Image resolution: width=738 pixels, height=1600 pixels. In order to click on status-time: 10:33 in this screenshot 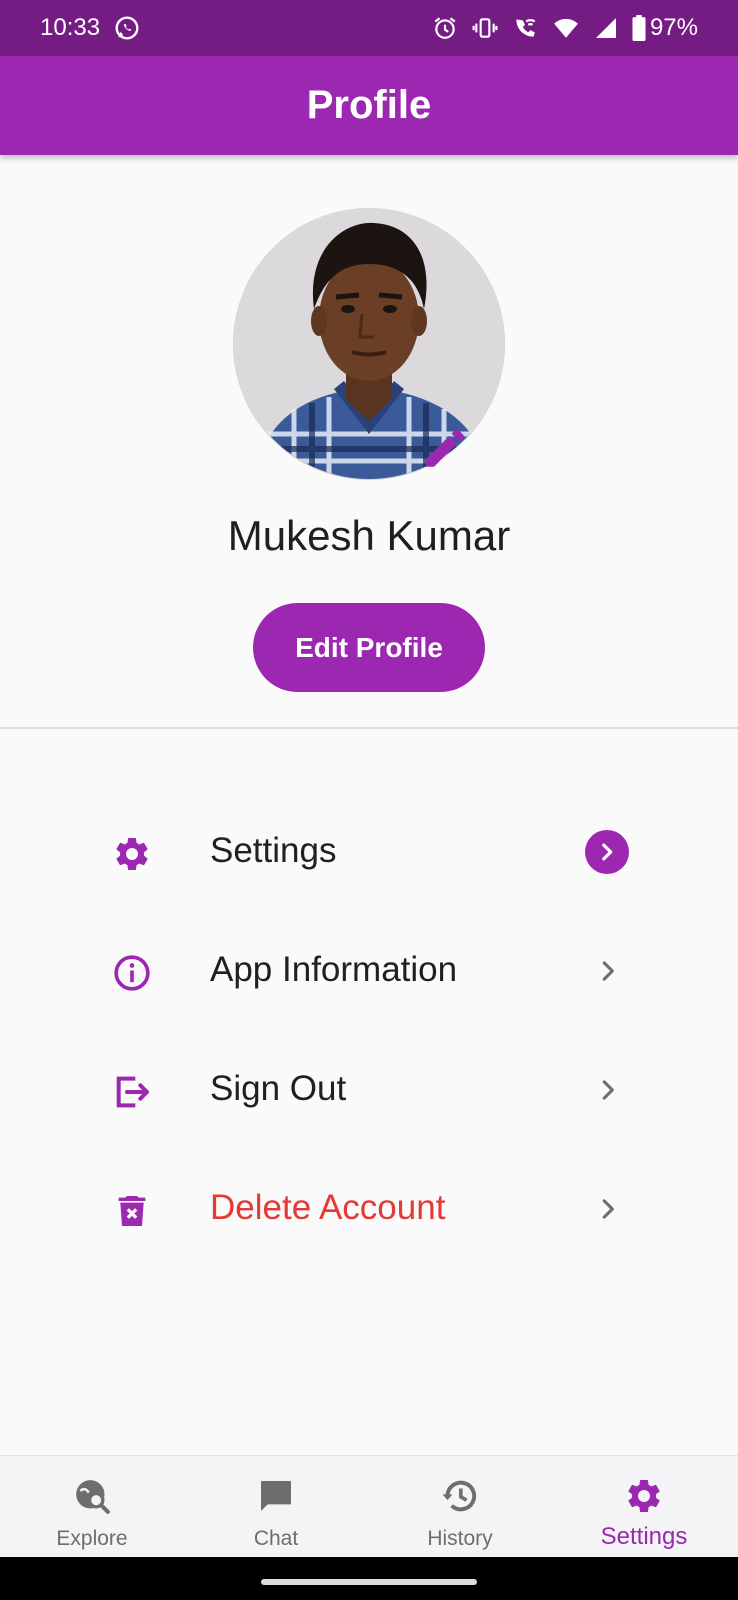, I will do `click(70, 27)`.